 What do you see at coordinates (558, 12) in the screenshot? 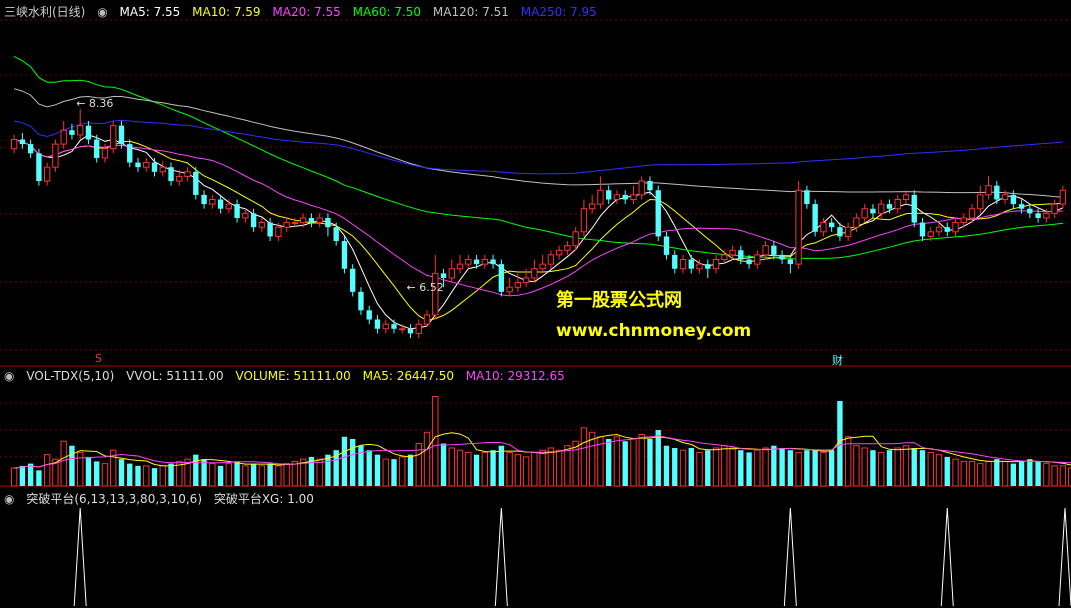
I see `ma250-label: MA250: 7.95` at bounding box center [558, 12].